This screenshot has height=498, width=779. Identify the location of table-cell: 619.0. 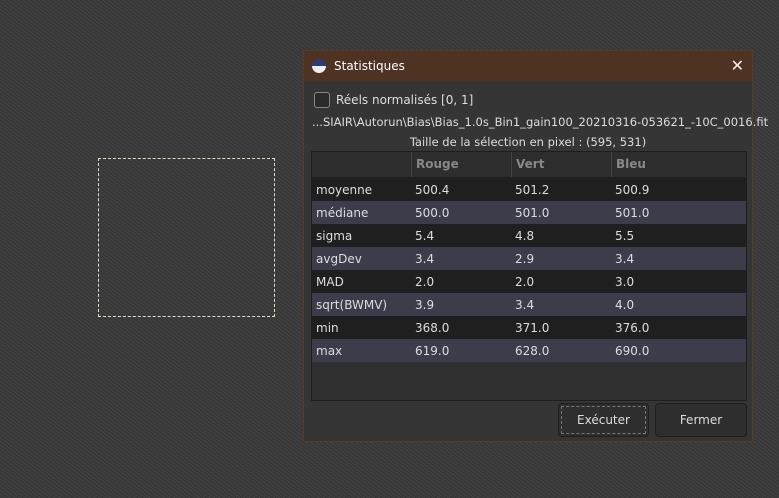
(432, 350).